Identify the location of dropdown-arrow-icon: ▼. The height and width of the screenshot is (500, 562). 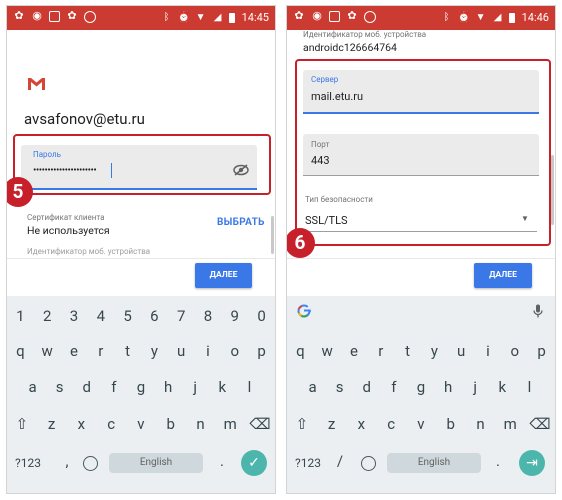
(525, 218).